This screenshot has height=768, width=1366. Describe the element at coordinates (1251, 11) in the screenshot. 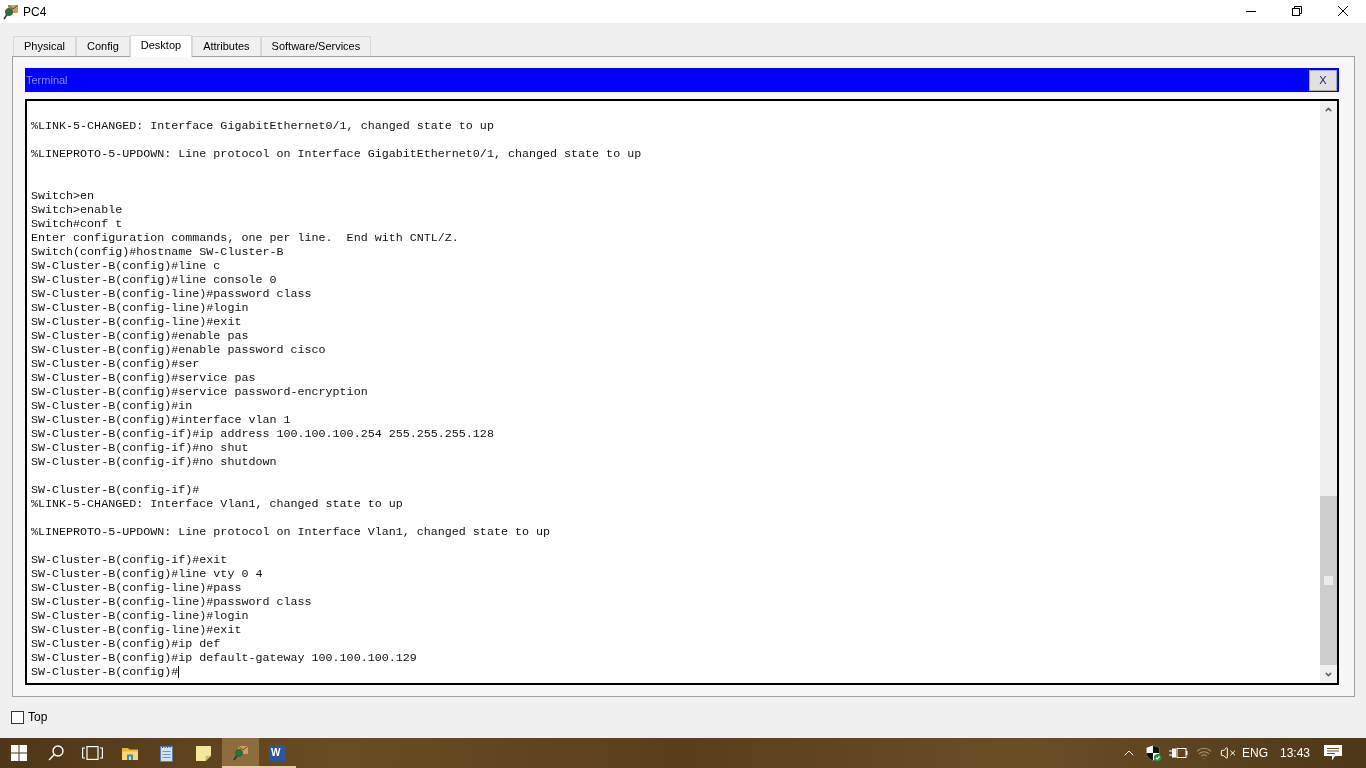

I see `minimize-icon` at that location.